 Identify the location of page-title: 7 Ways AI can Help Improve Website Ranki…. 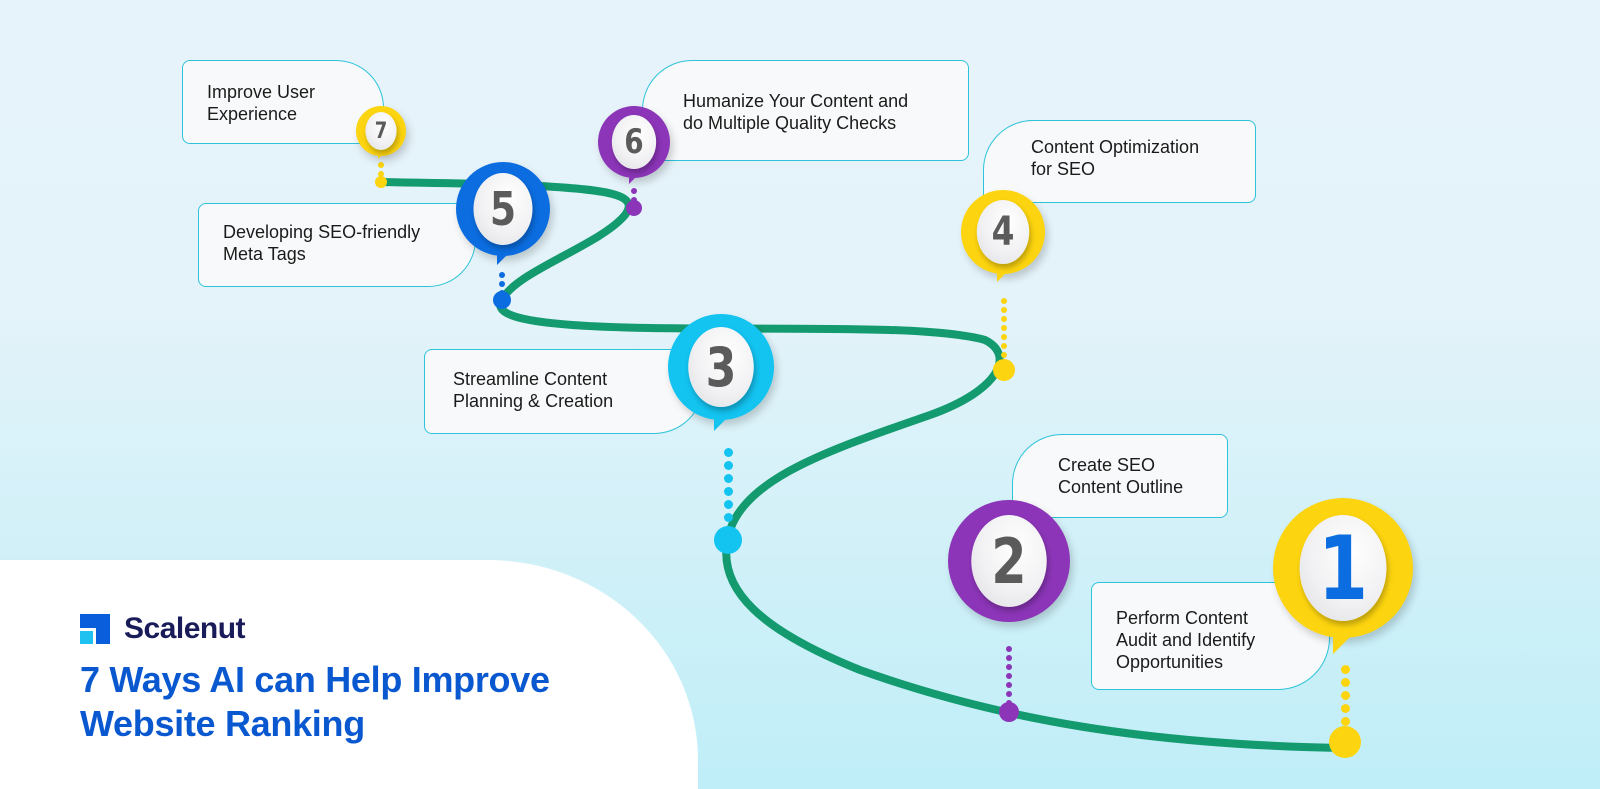
(315, 701).